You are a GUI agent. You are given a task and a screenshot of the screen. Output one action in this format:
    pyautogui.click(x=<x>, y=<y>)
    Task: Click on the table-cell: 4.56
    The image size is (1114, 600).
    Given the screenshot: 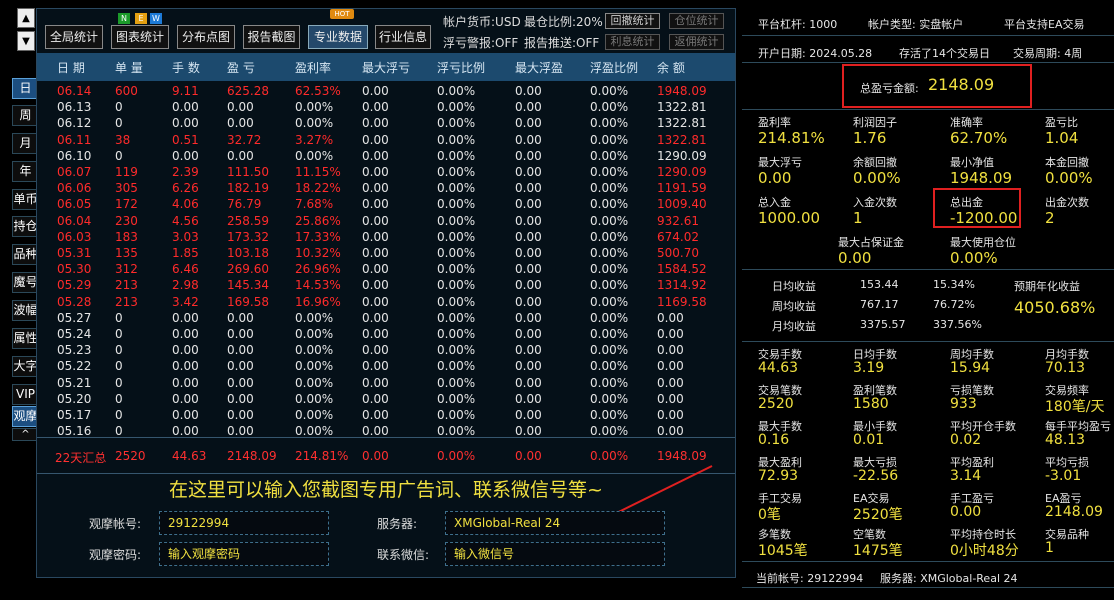 What is the action you would take?
    pyautogui.click(x=185, y=220)
    